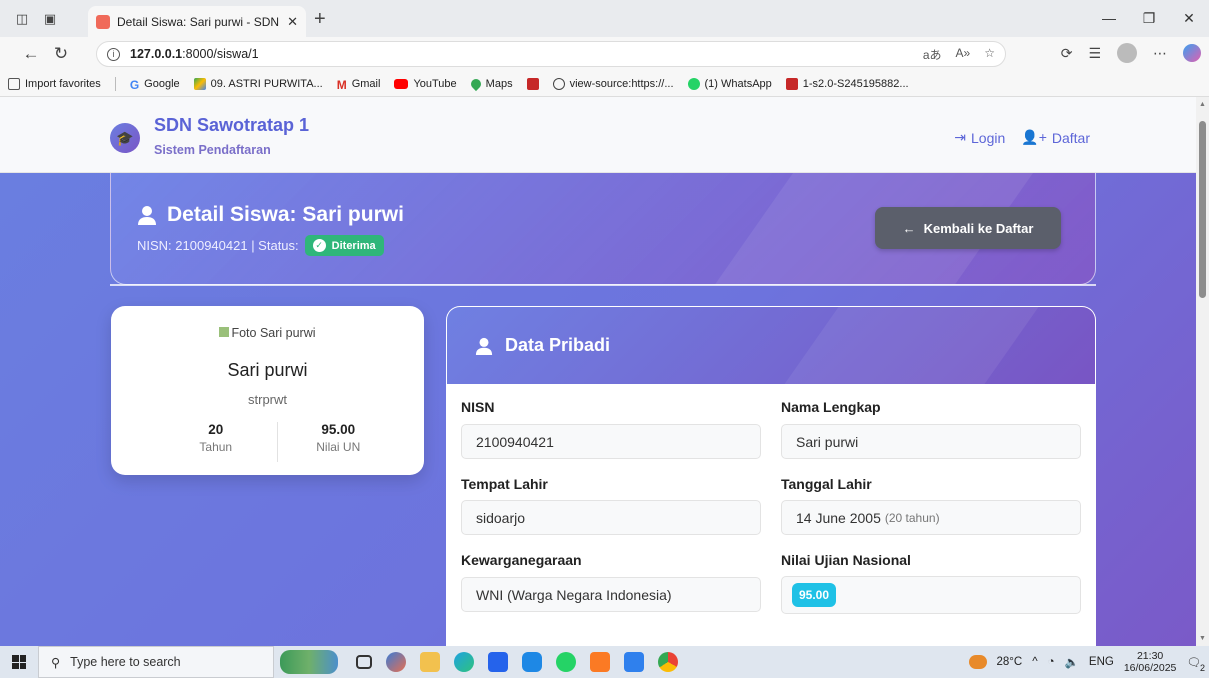 Image resolution: width=1209 pixels, height=678 pixels. I want to click on minimize-icon: —, so click(1109, 18).